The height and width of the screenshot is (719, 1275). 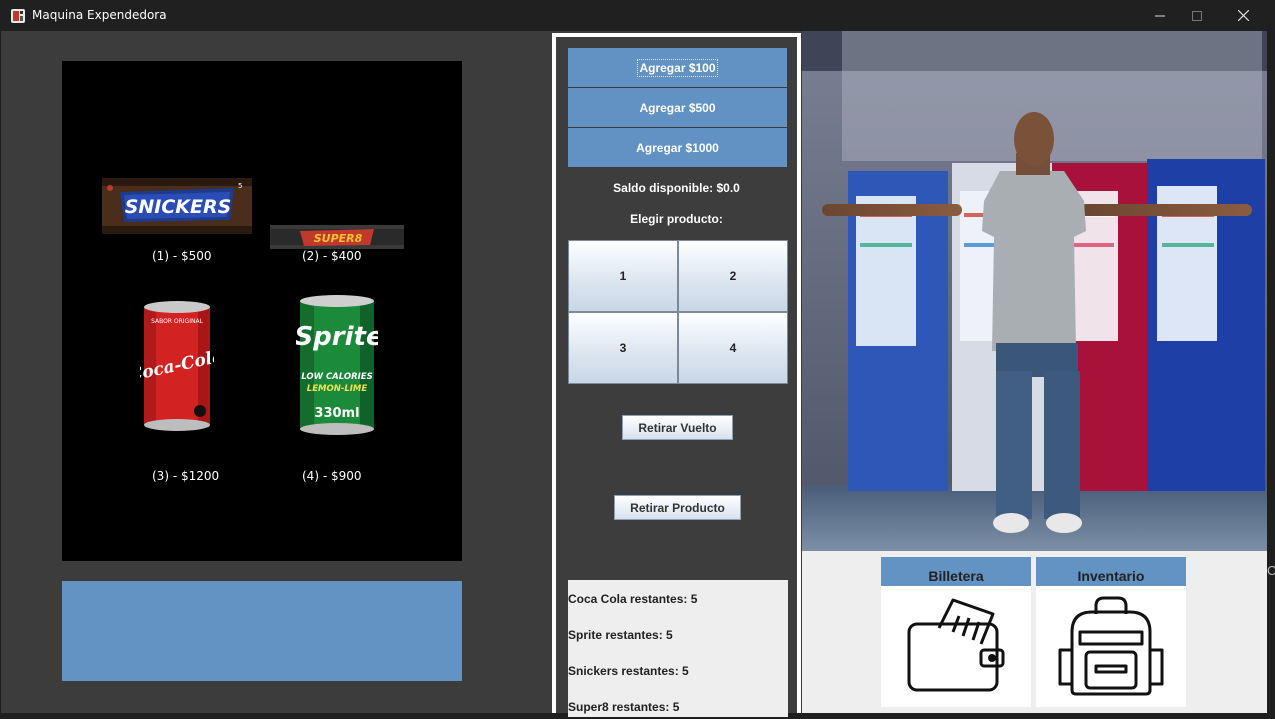 I want to click on close-icon, so click(x=1243, y=15).